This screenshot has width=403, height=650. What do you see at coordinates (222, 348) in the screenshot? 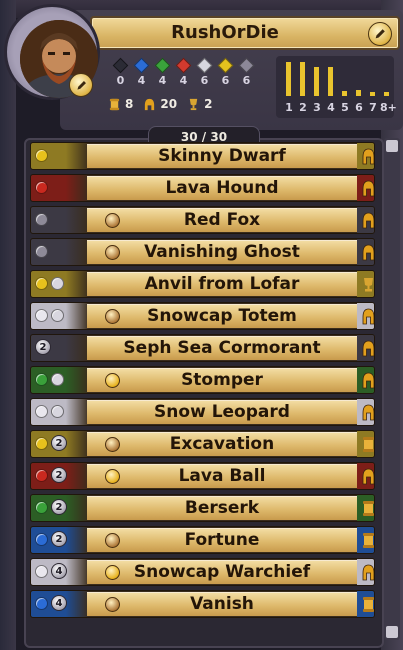
I see `card-name: Seph Sea Cormorant` at bounding box center [222, 348].